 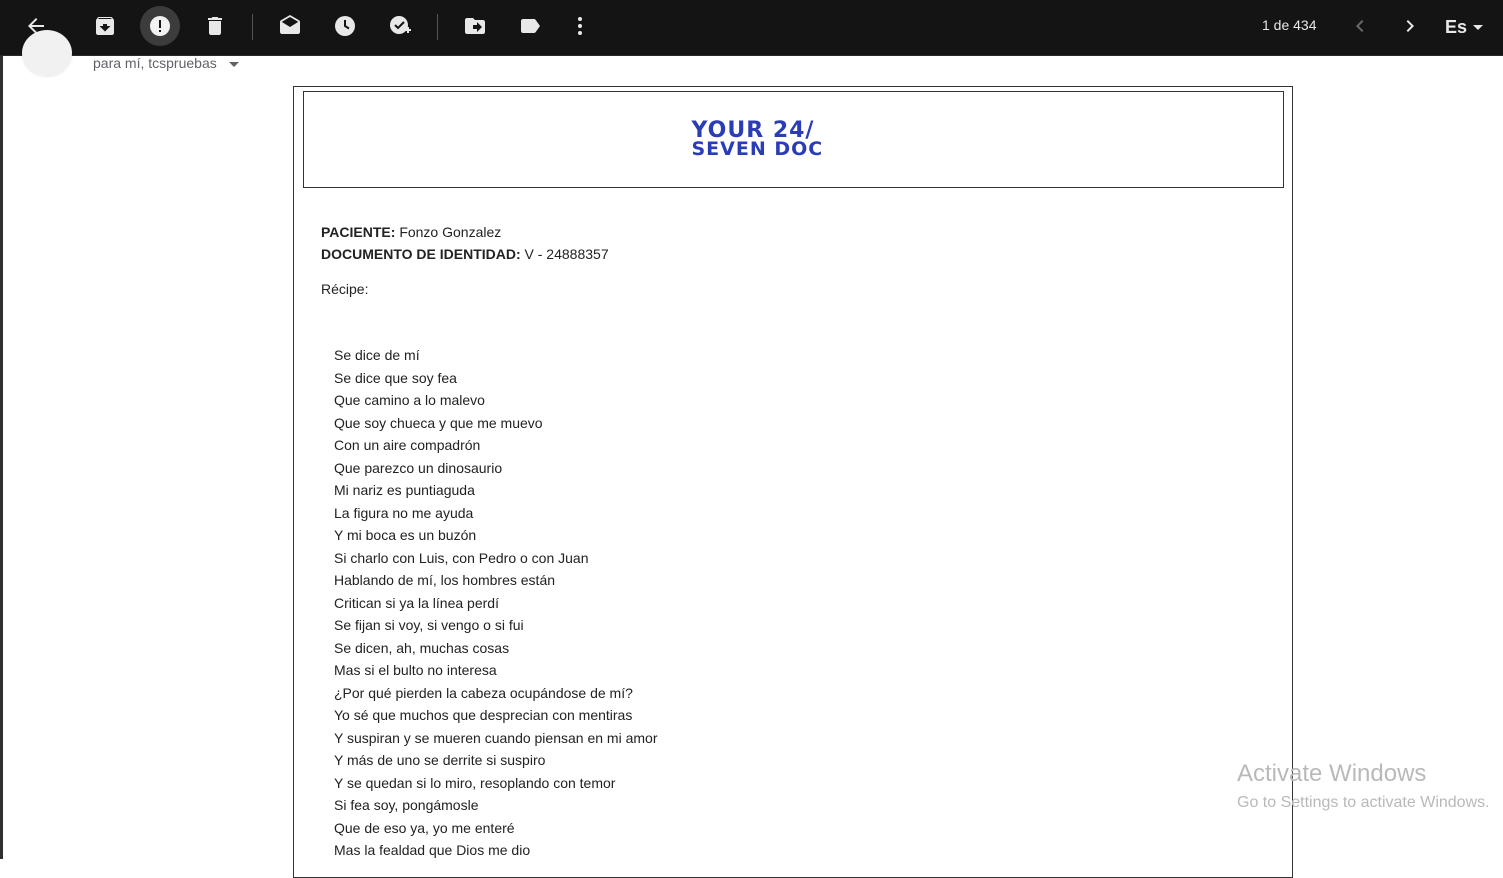 What do you see at coordinates (377, 355) in the screenshot?
I see `poem-line: Se dice de mí` at bounding box center [377, 355].